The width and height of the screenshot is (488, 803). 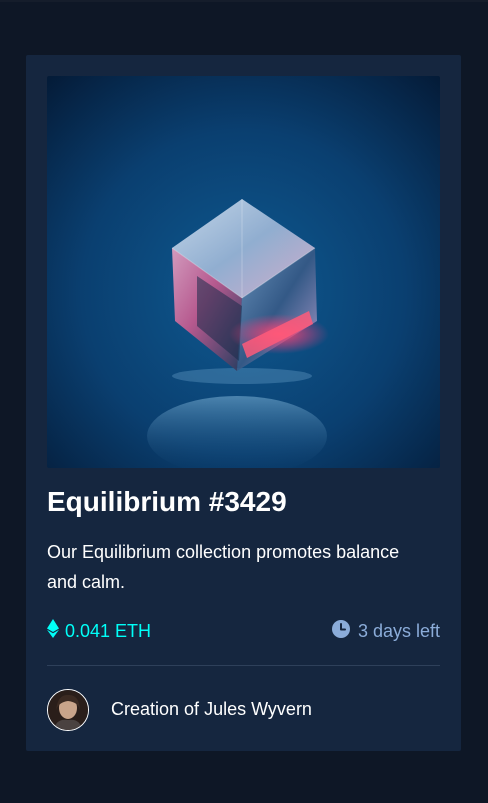 What do you see at coordinates (243, 665) in the screenshot?
I see `card-divider` at bounding box center [243, 665].